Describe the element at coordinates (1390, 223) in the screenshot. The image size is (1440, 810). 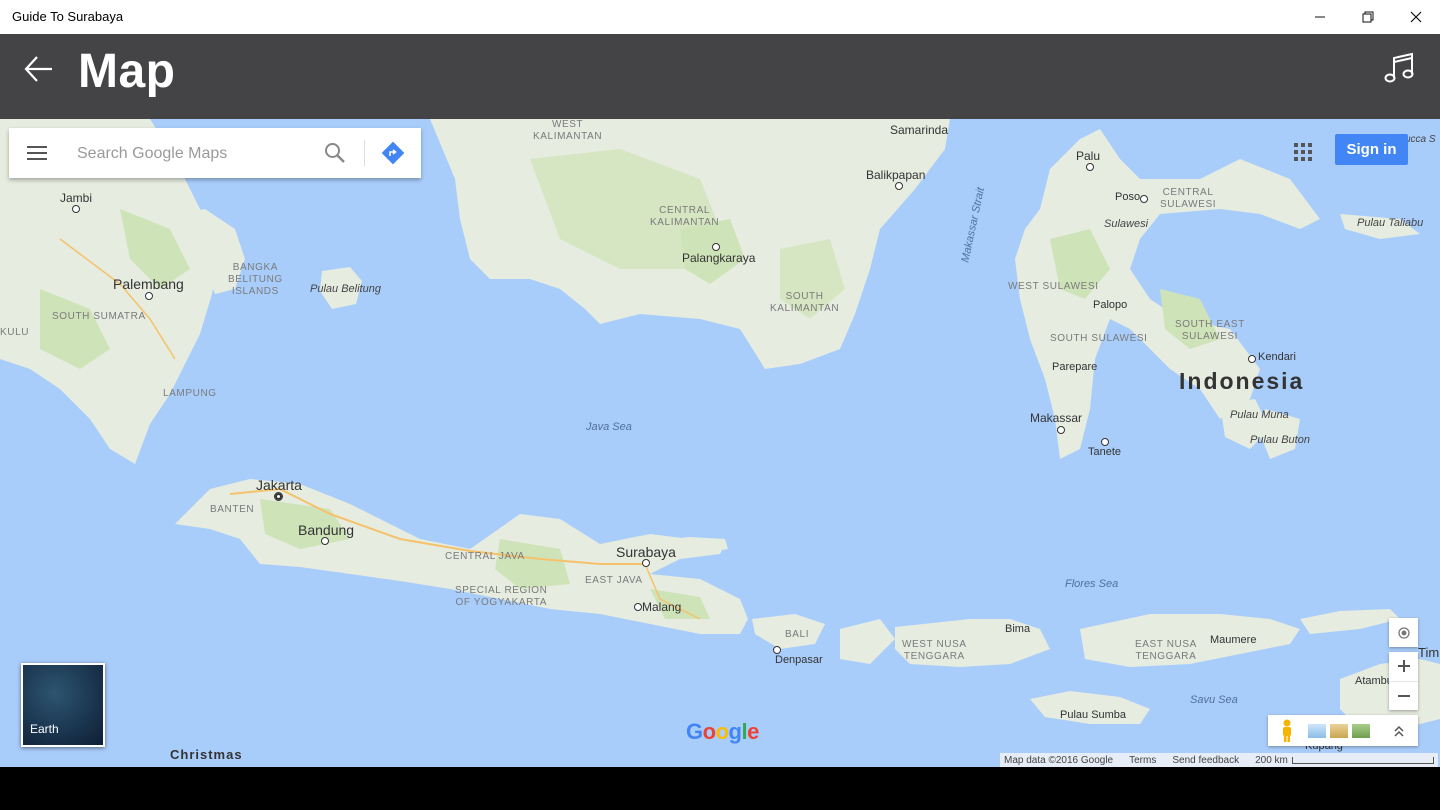
I see `map-label-pulau-taliabu: Pulau Taliabu` at that location.